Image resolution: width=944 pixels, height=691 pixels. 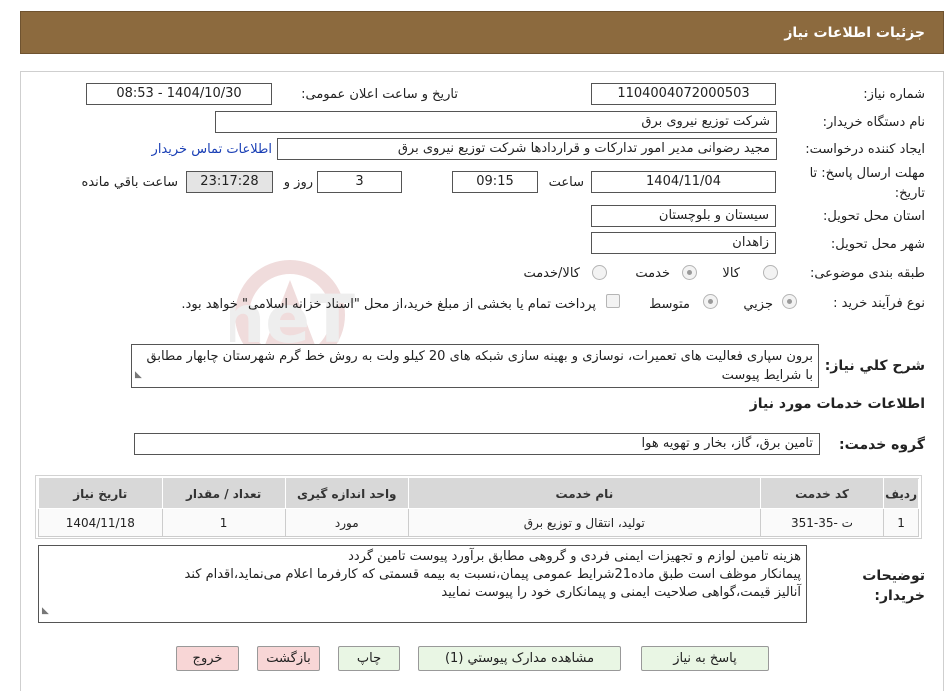 What do you see at coordinates (482, 32) in the screenshot?
I see `page-header: جزئیات اطلاعات نیاز` at bounding box center [482, 32].